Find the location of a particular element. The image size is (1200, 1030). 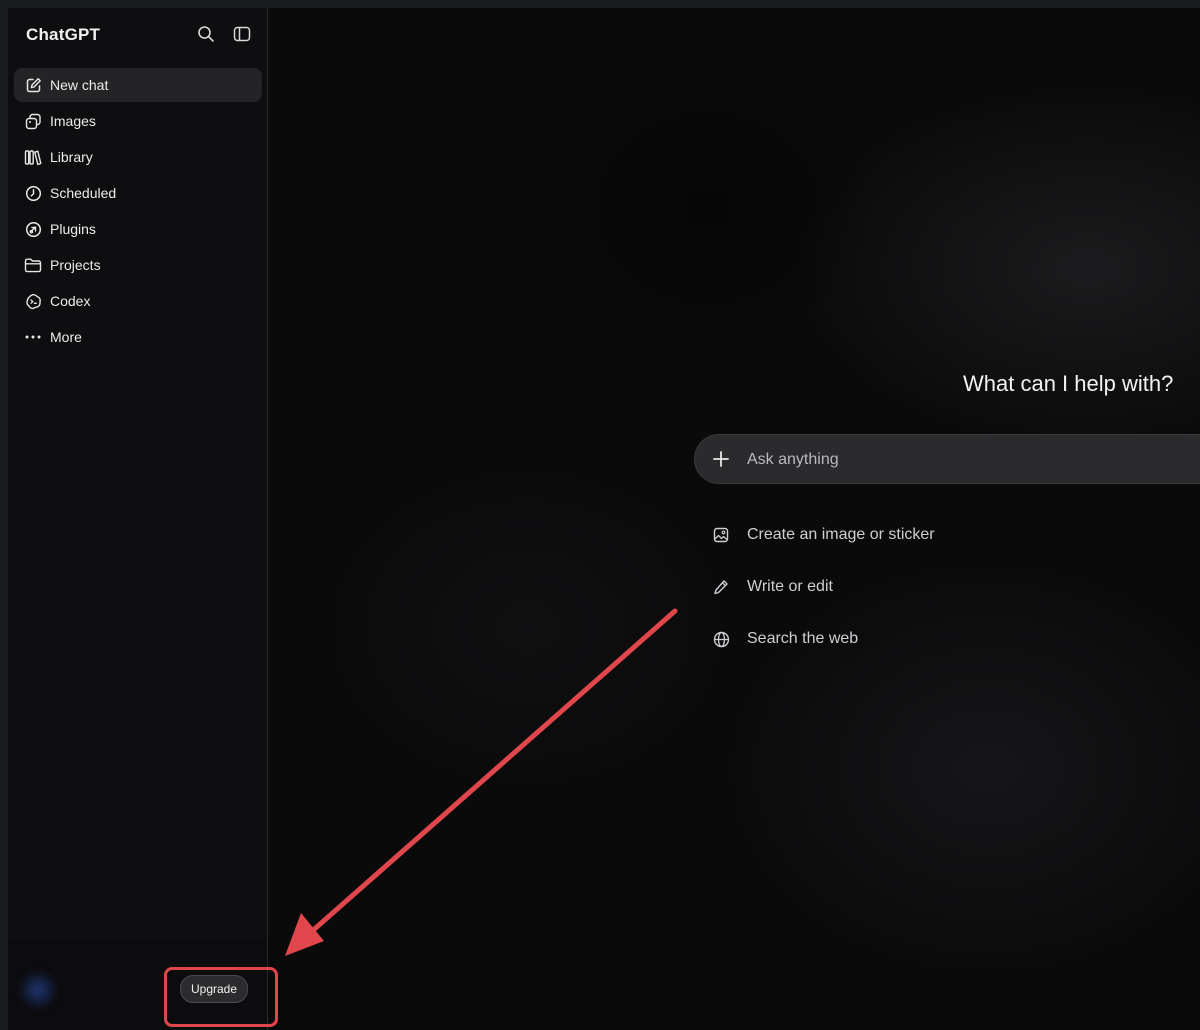

sidebar-item-label: Library is located at coordinates (71, 157).